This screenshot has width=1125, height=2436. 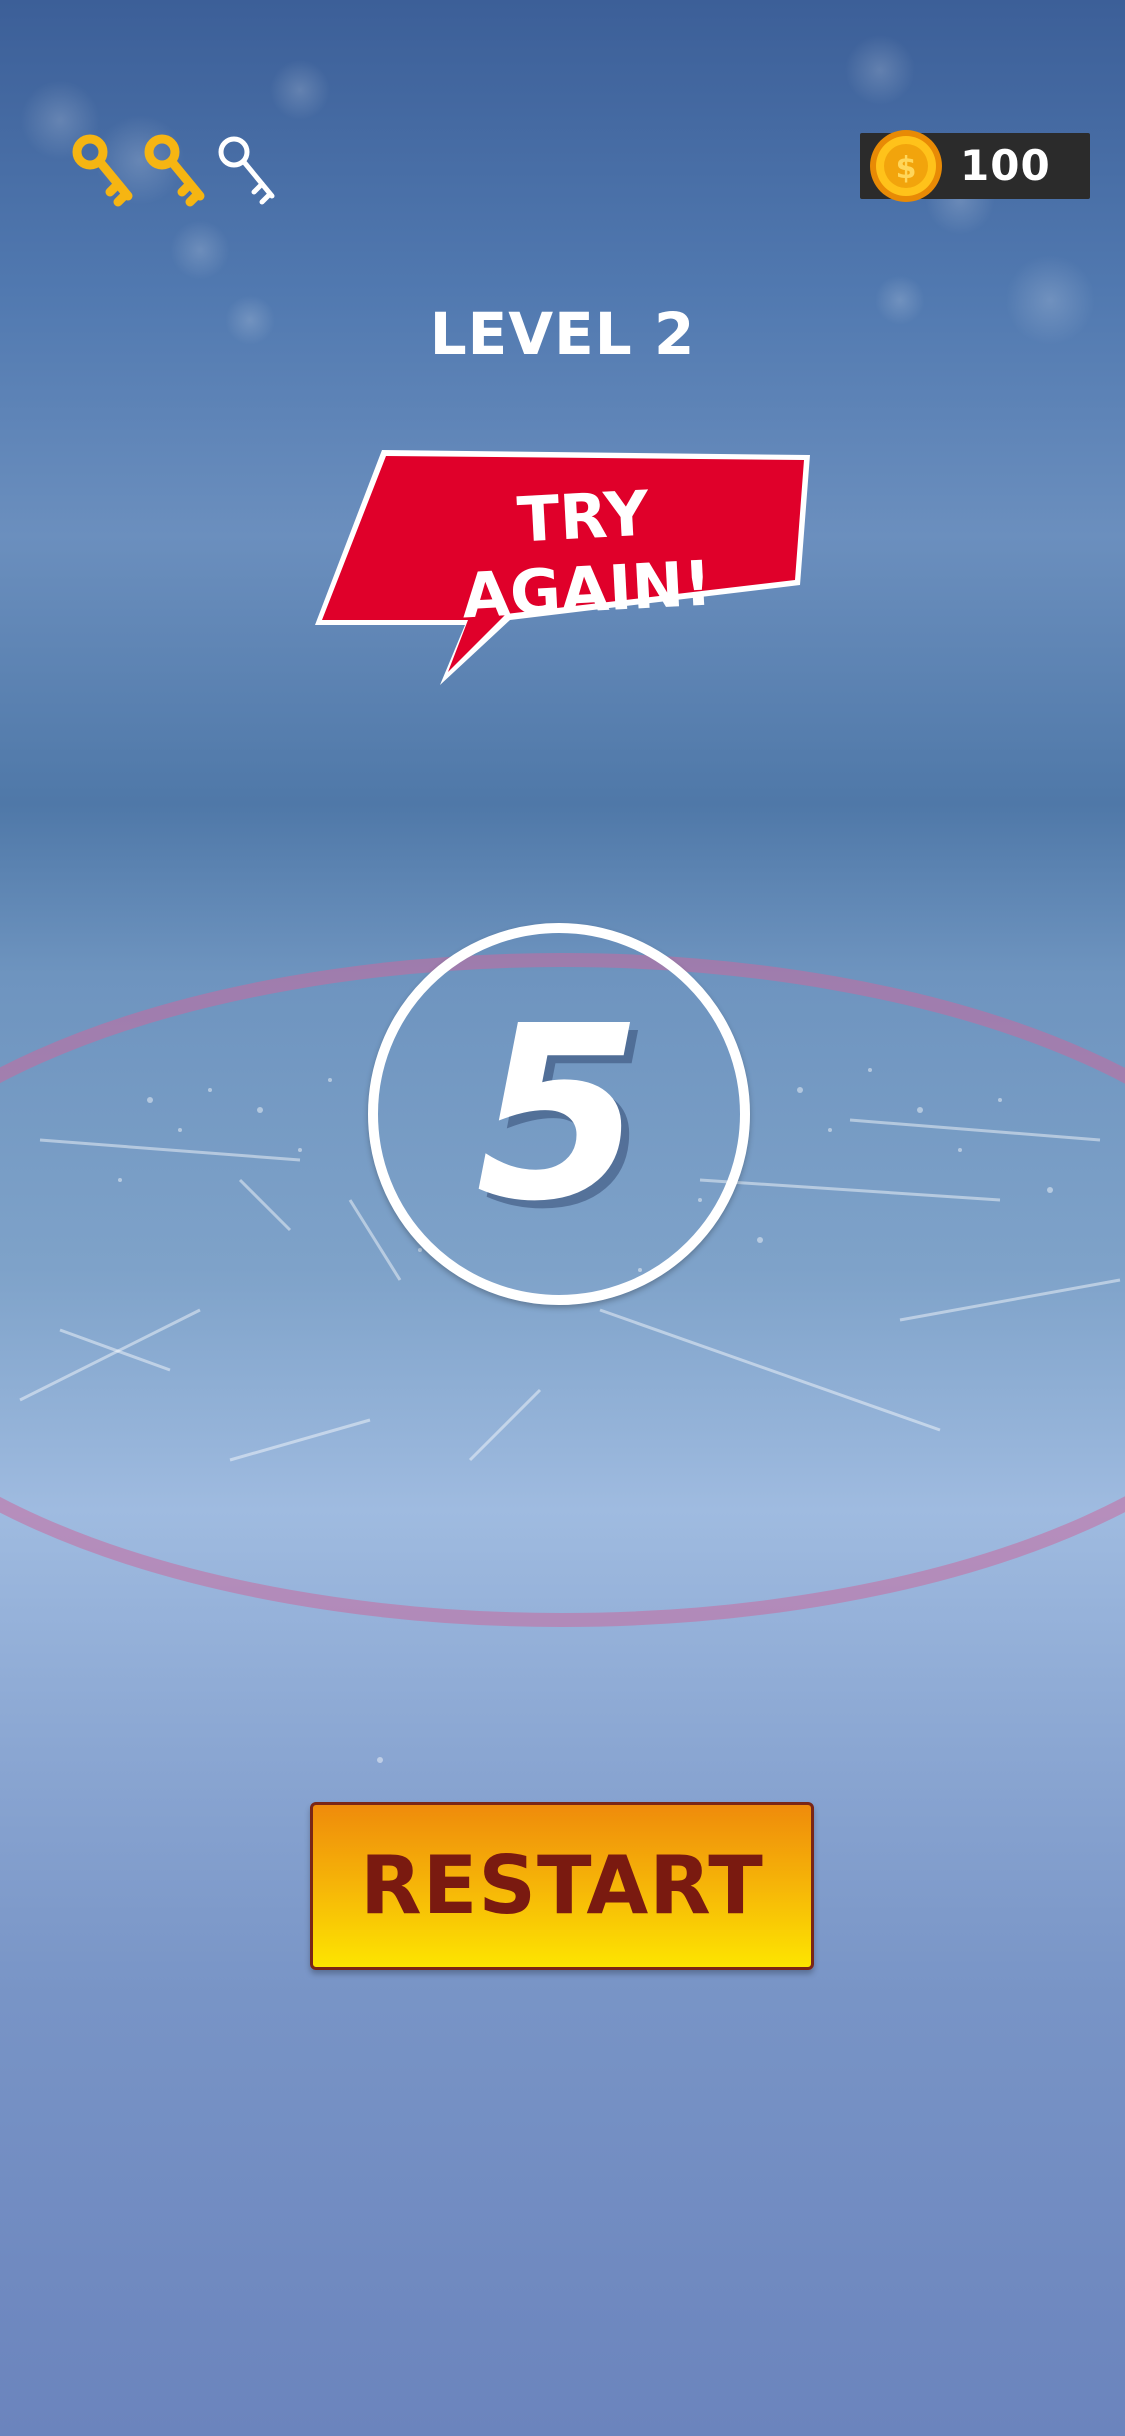 I want to click on countdown-number: 5, so click(x=559, y=1114).